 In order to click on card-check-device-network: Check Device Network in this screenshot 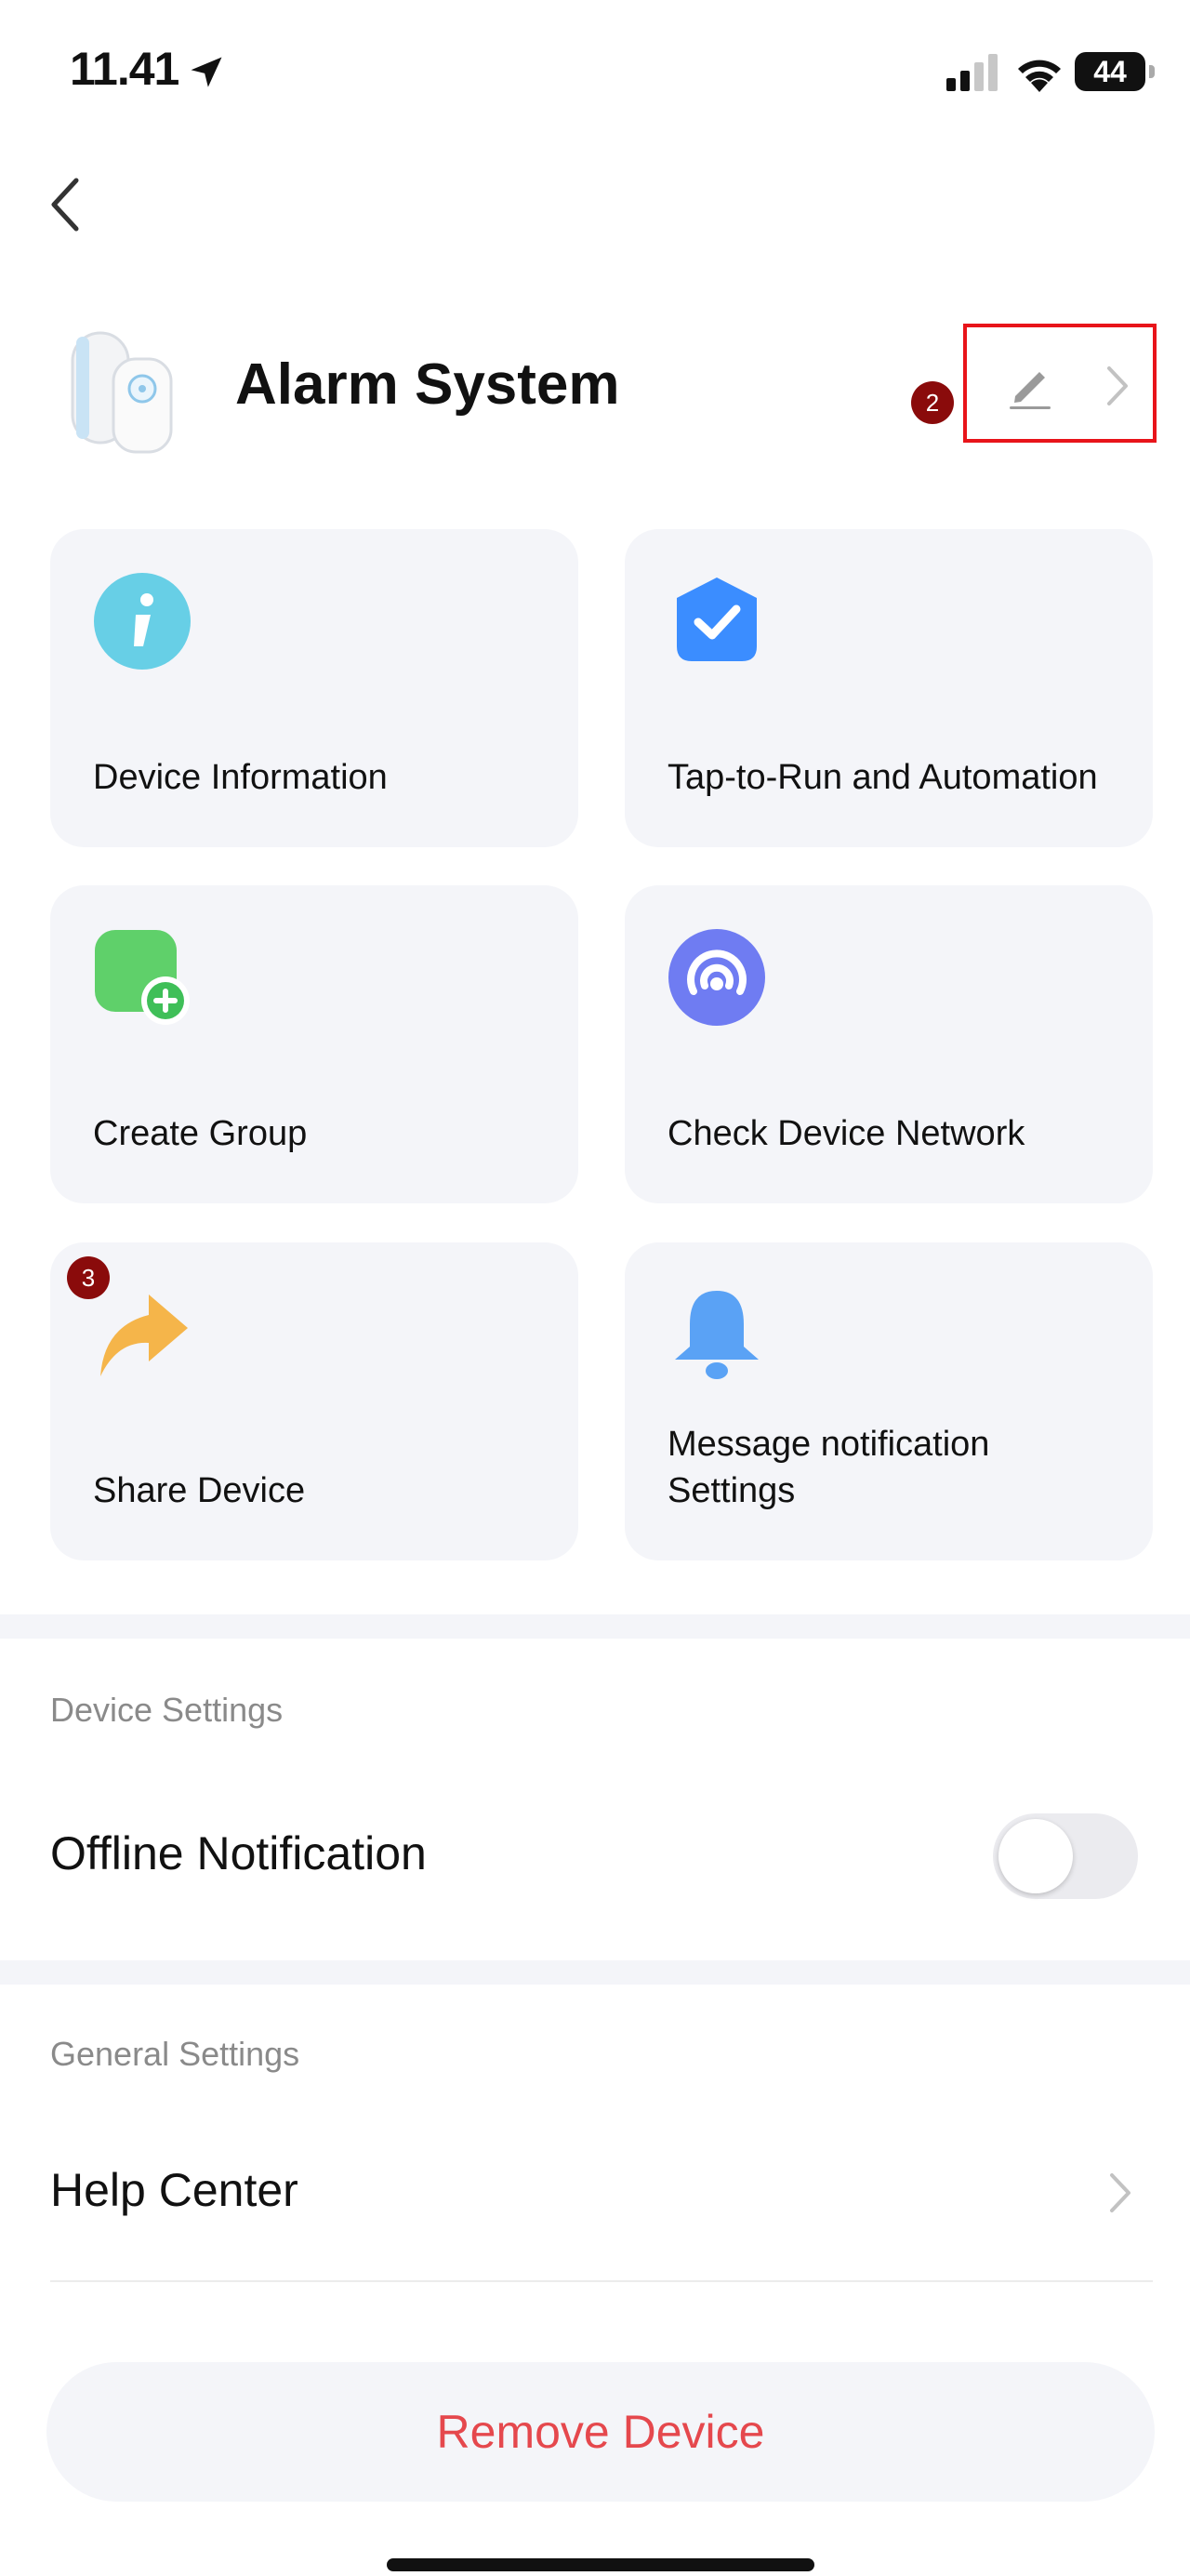, I will do `click(889, 1044)`.